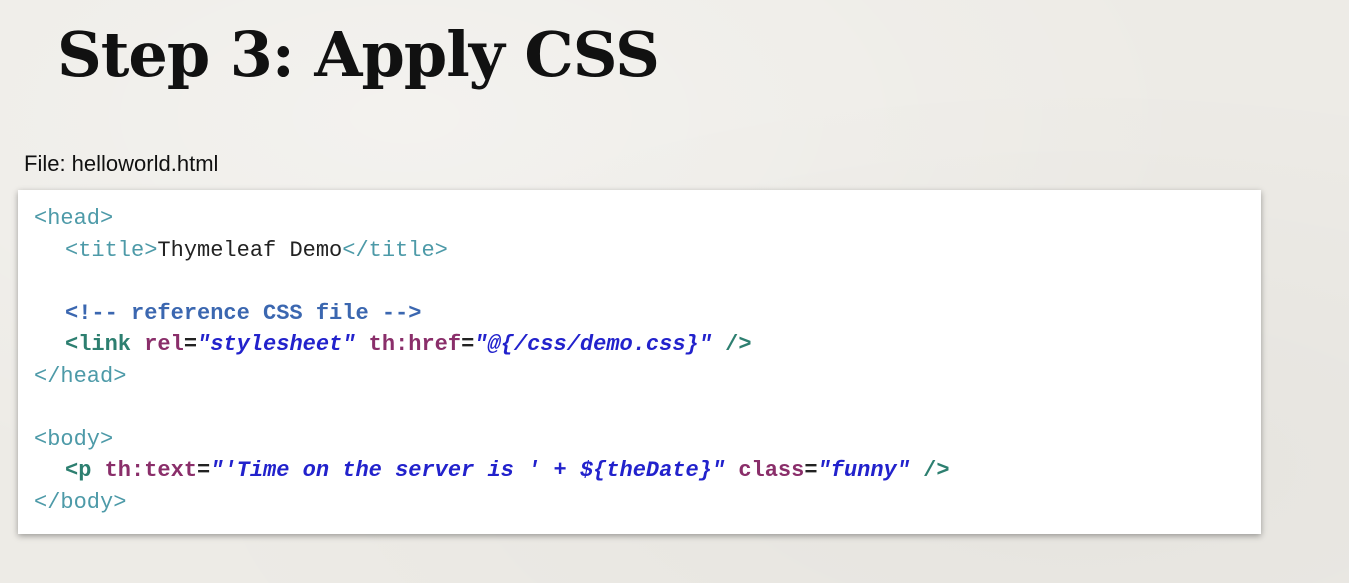 The width and height of the screenshot is (1349, 583). What do you see at coordinates (121, 163) in the screenshot?
I see `file-label: File: helloworld.html` at bounding box center [121, 163].